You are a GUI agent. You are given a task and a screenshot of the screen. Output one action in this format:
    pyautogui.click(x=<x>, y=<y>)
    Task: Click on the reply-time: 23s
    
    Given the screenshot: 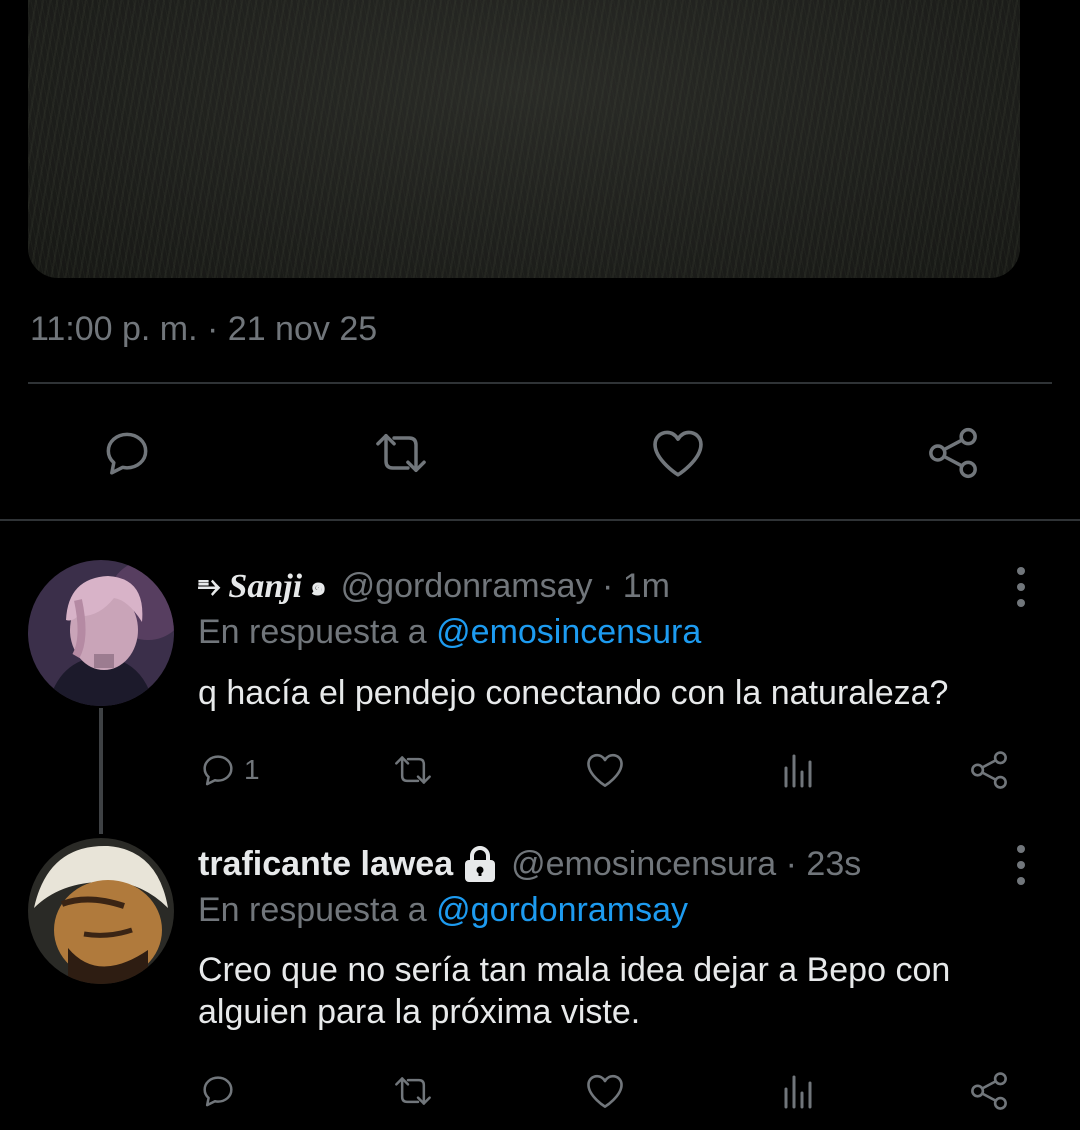 What is the action you would take?
    pyautogui.click(x=834, y=864)
    